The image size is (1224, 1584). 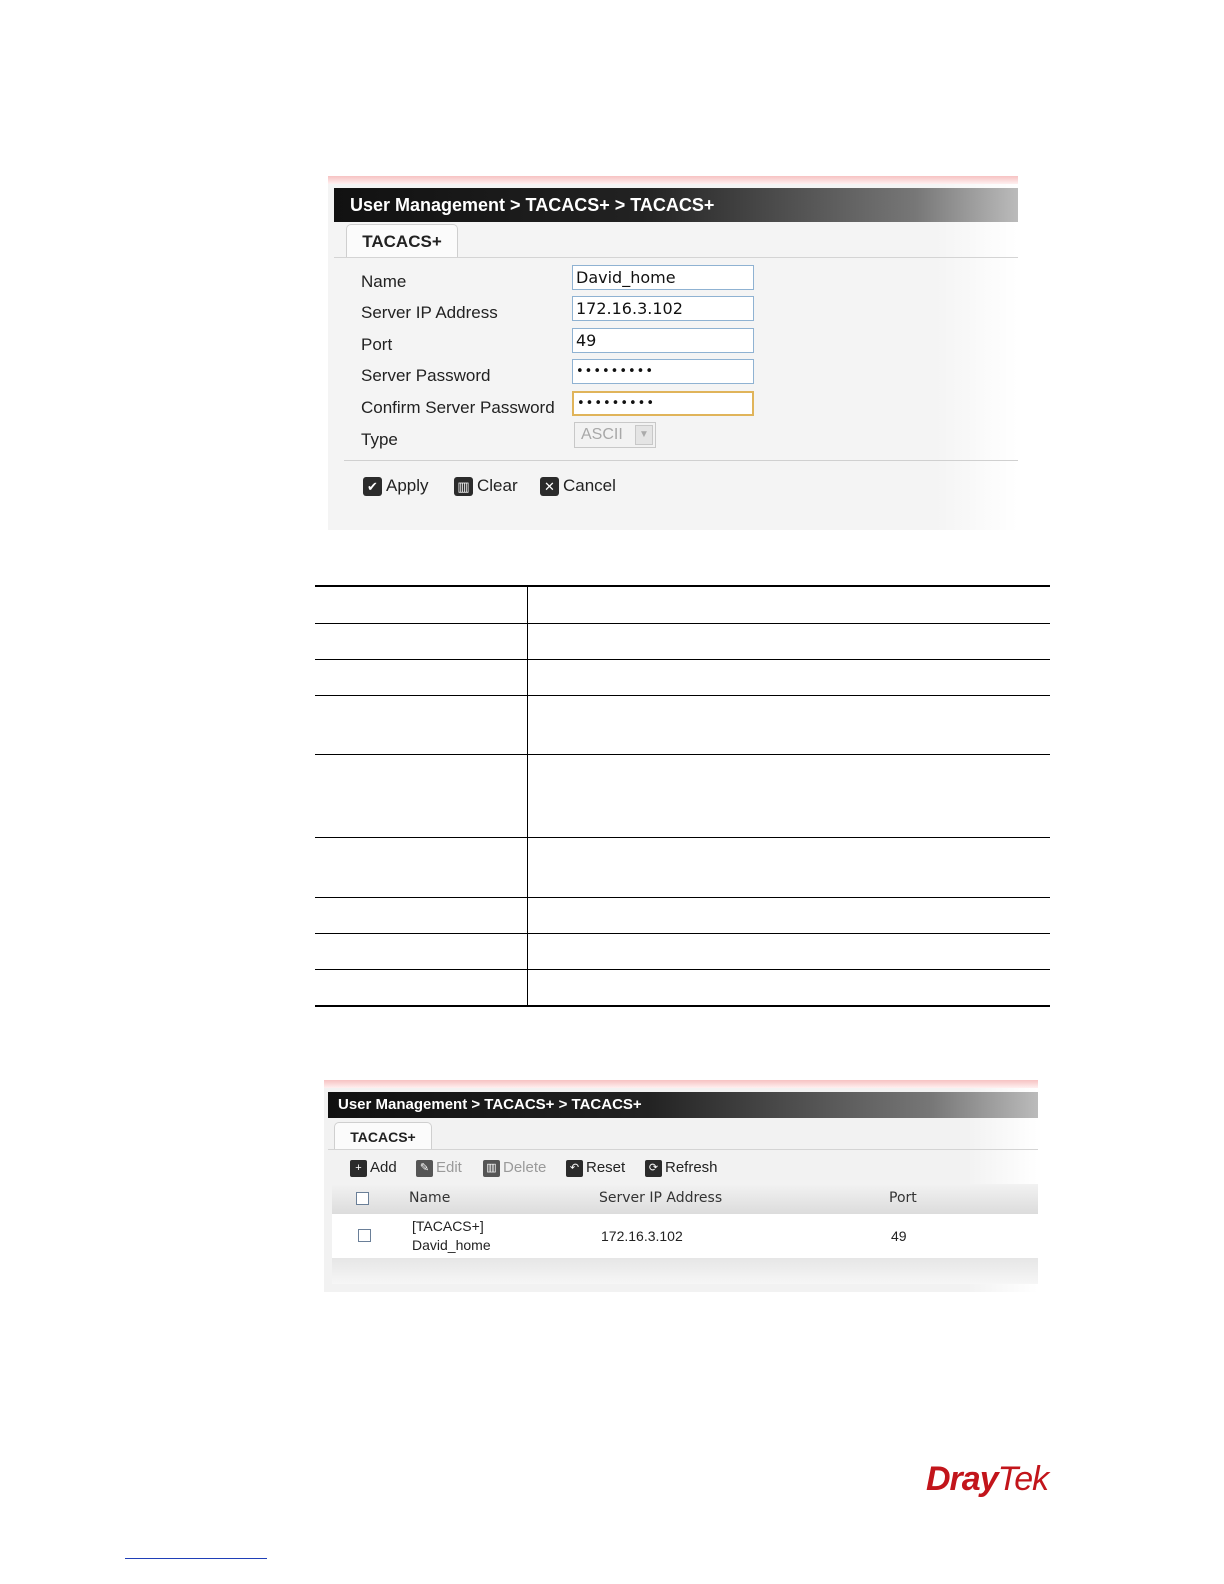 I want to click on server-ip-label: Server IP Address, so click(x=429, y=312).